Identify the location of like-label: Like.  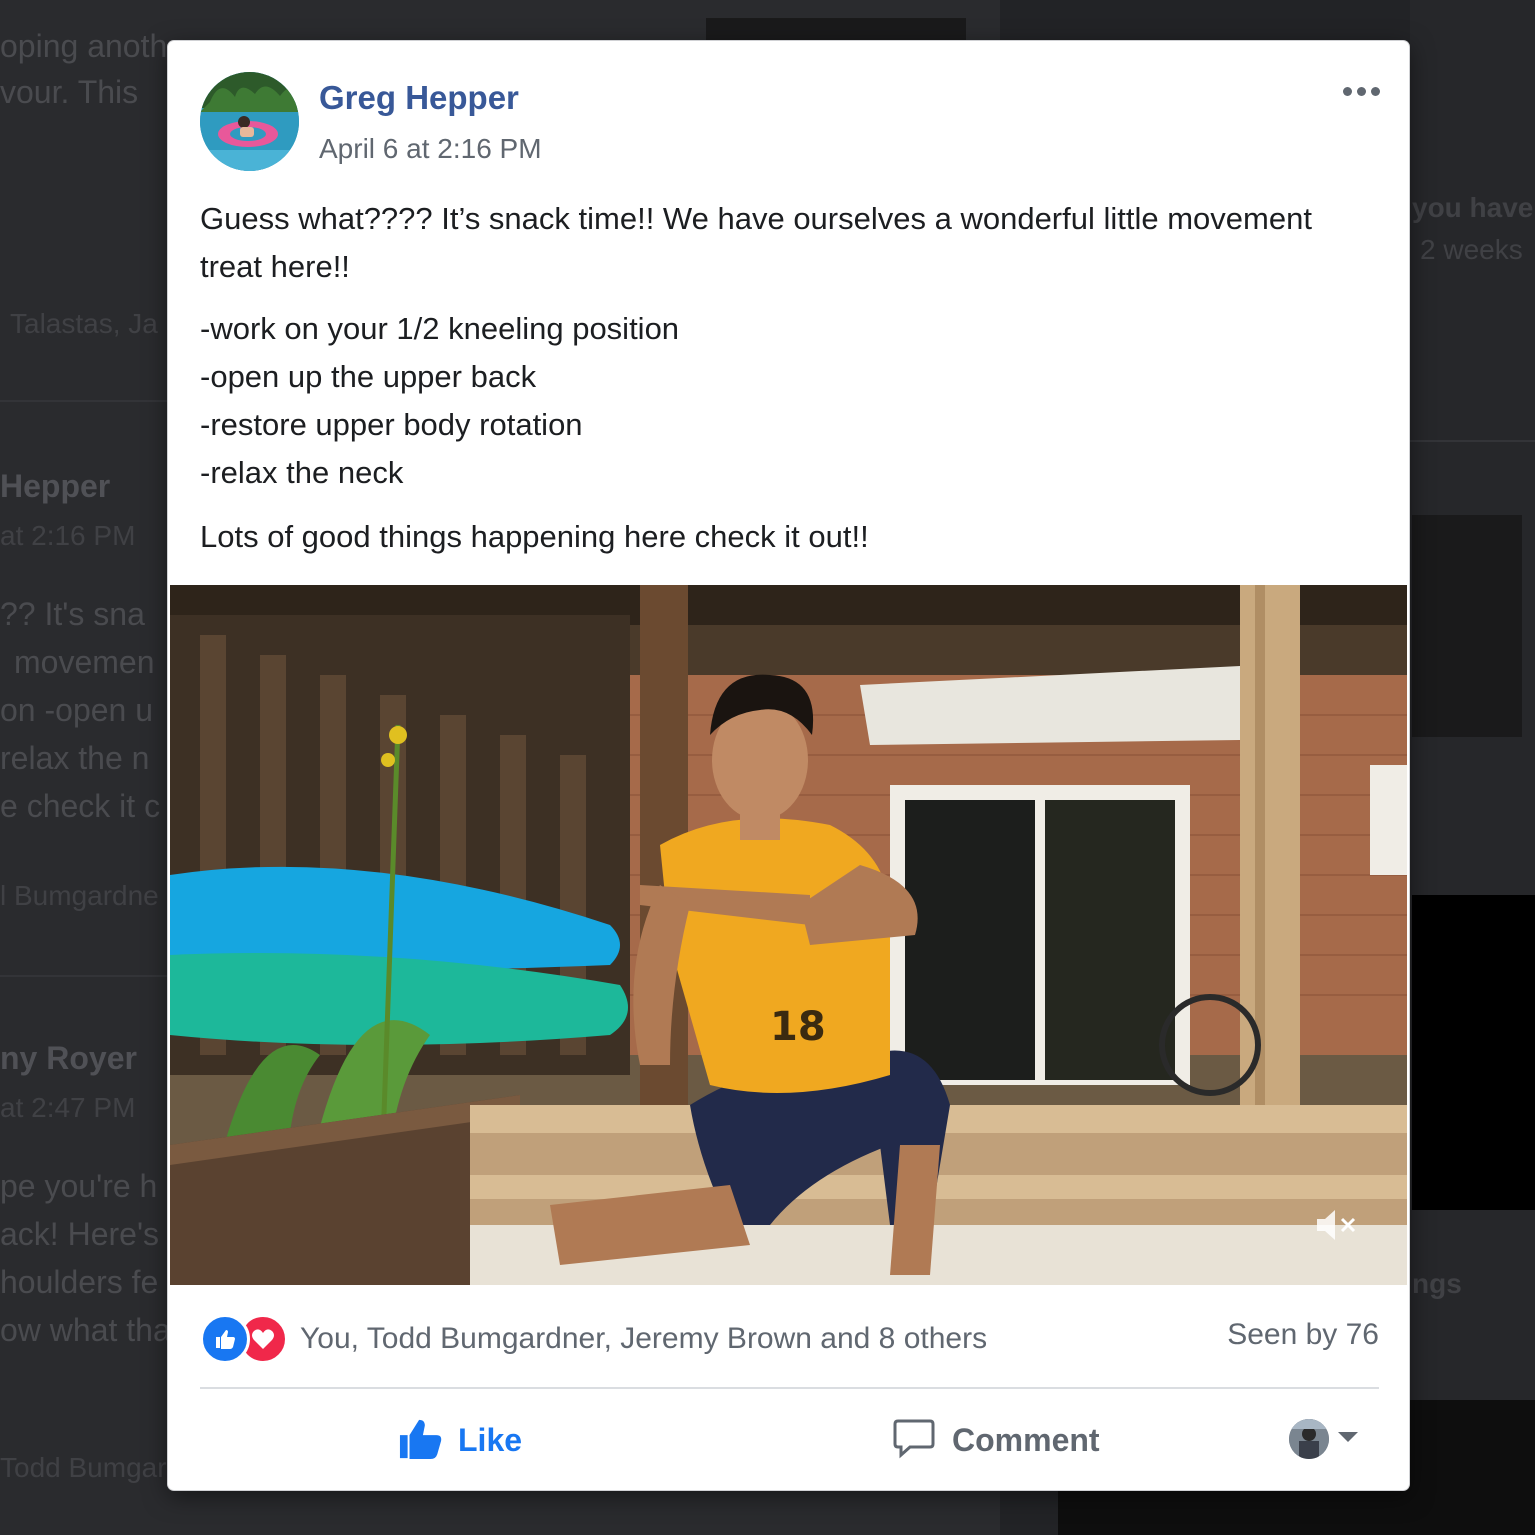
(490, 1439).